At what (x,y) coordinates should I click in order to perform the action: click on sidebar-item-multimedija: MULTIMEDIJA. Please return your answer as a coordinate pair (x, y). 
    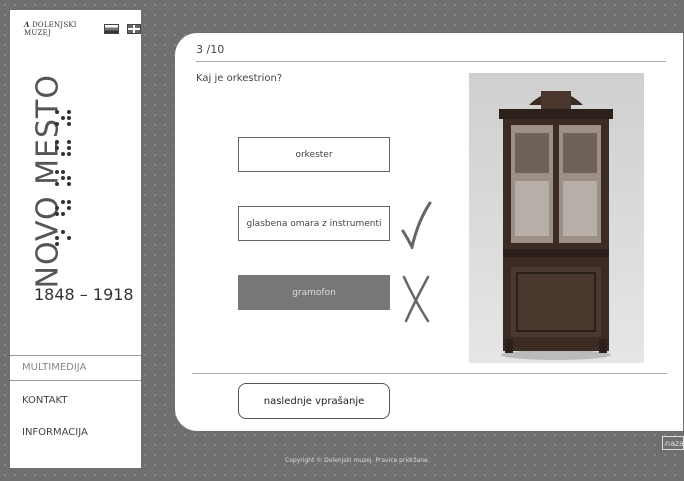
    Looking at the image, I should click on (75, 368).